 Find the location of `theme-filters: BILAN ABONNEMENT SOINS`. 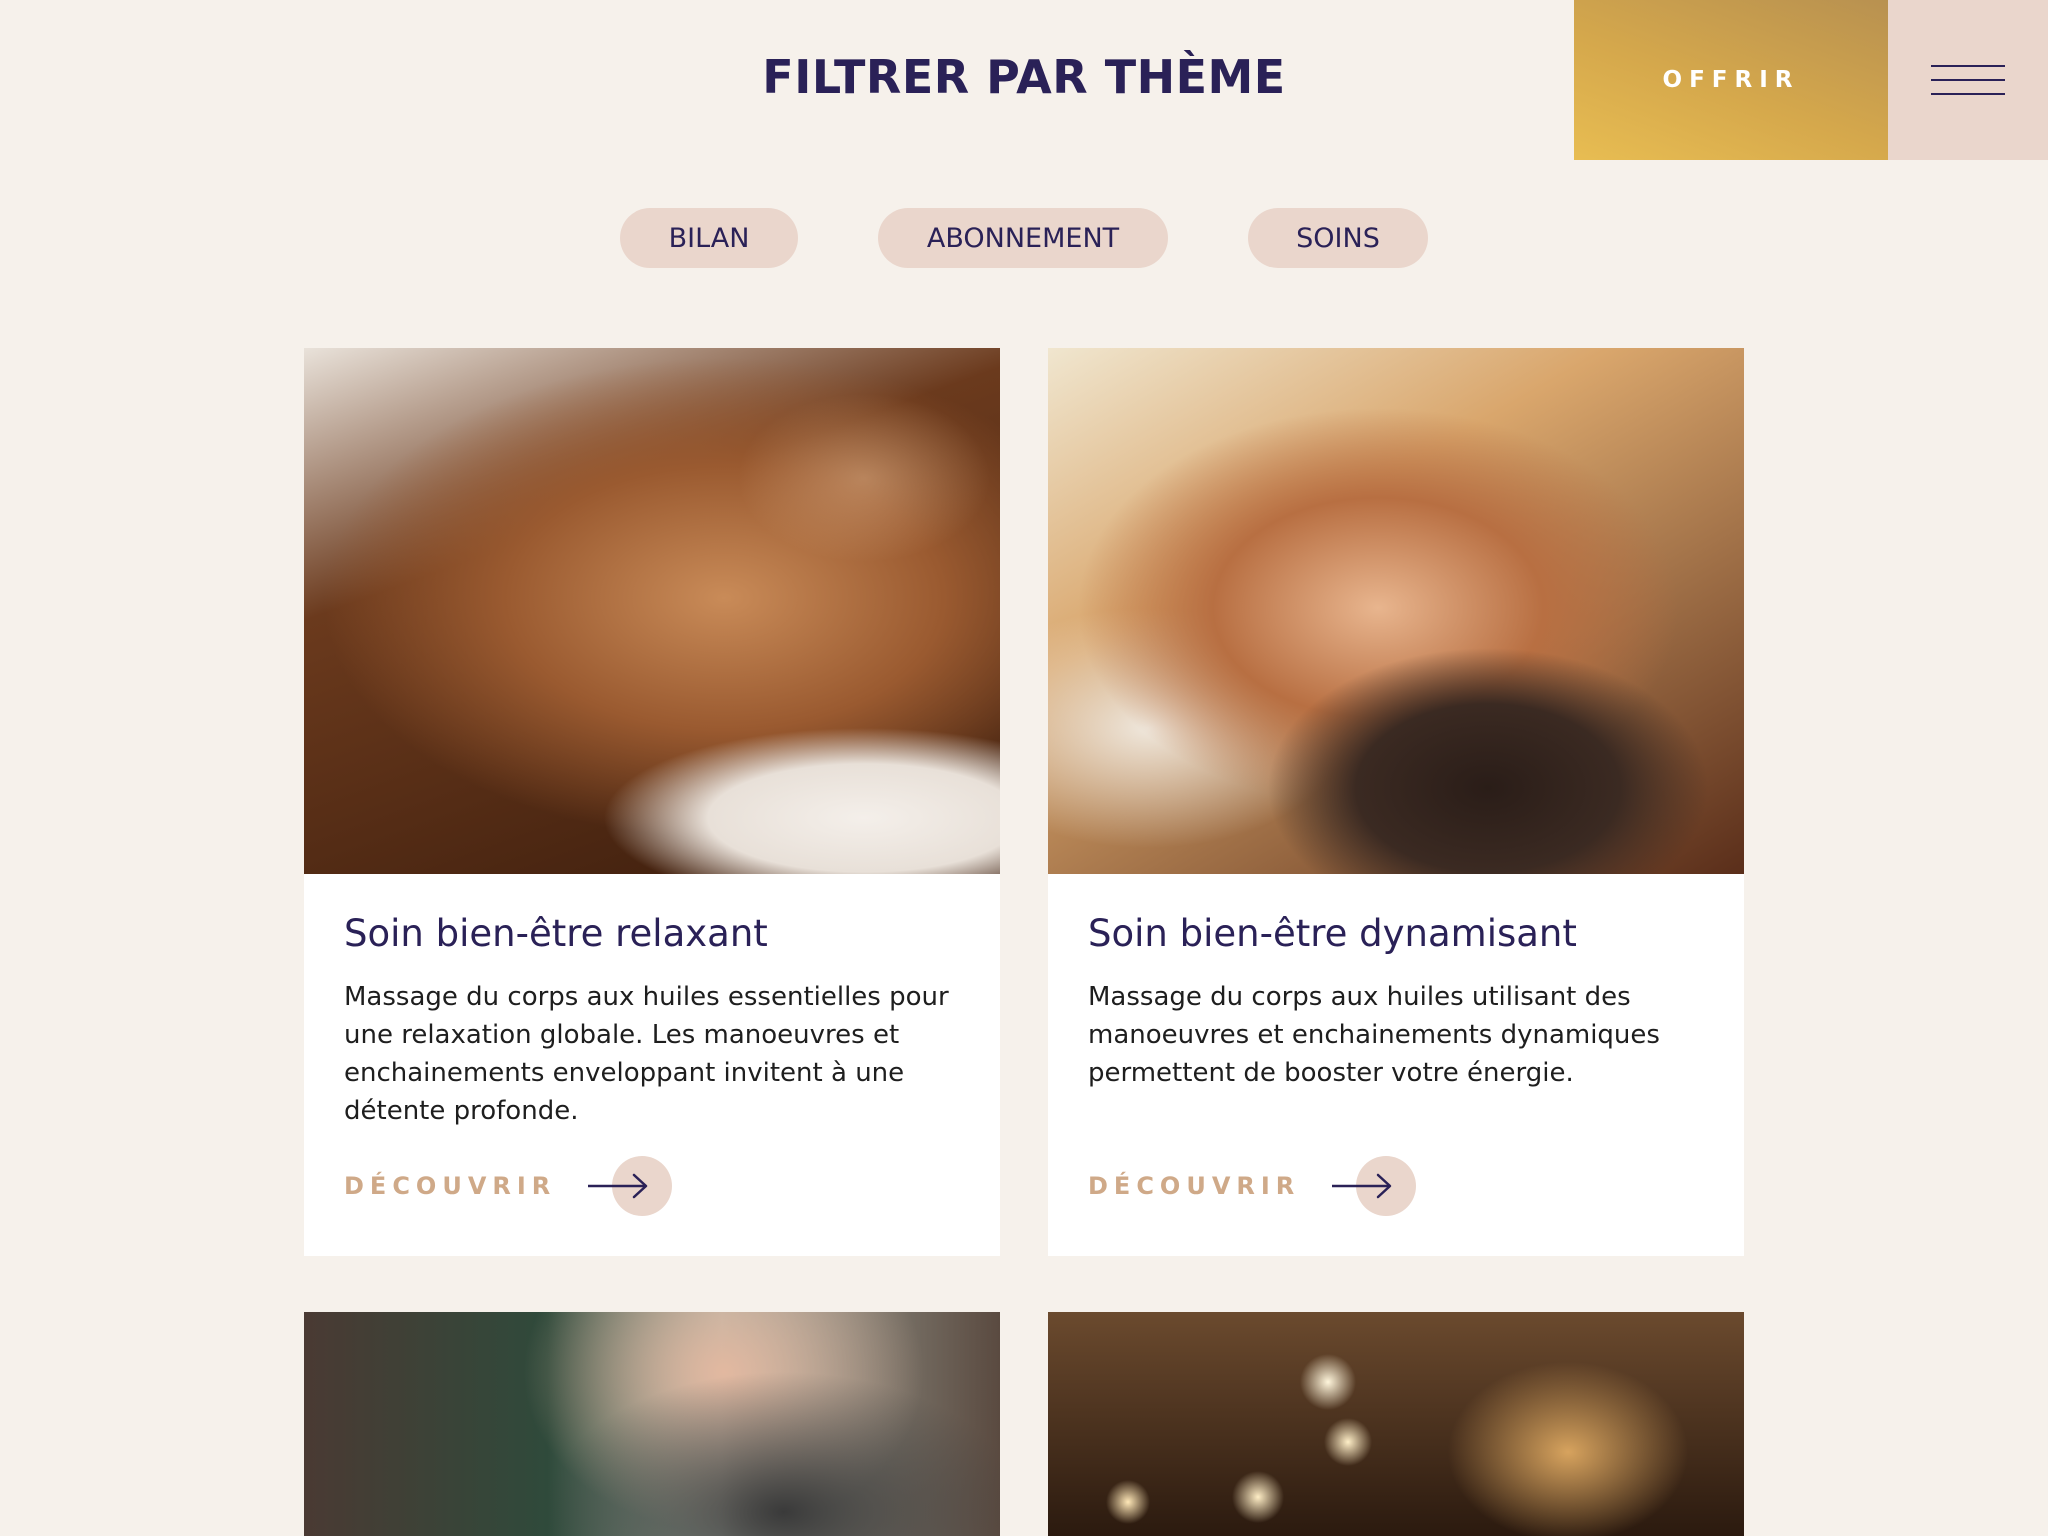

theme-filters: BILAN ABONNEMENT SOINS is located at coordinates (1024, 238).